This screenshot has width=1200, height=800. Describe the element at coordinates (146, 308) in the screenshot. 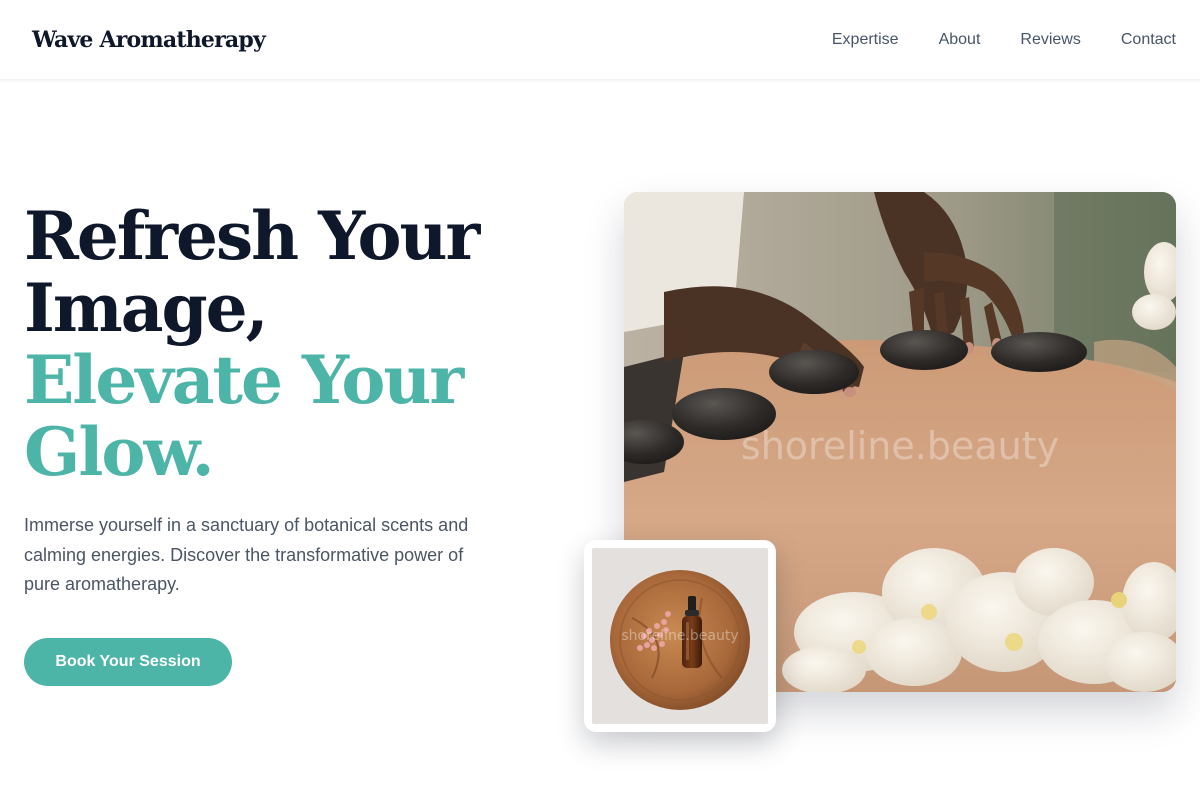

I see `hero-title-line-2: Image,` at that location.